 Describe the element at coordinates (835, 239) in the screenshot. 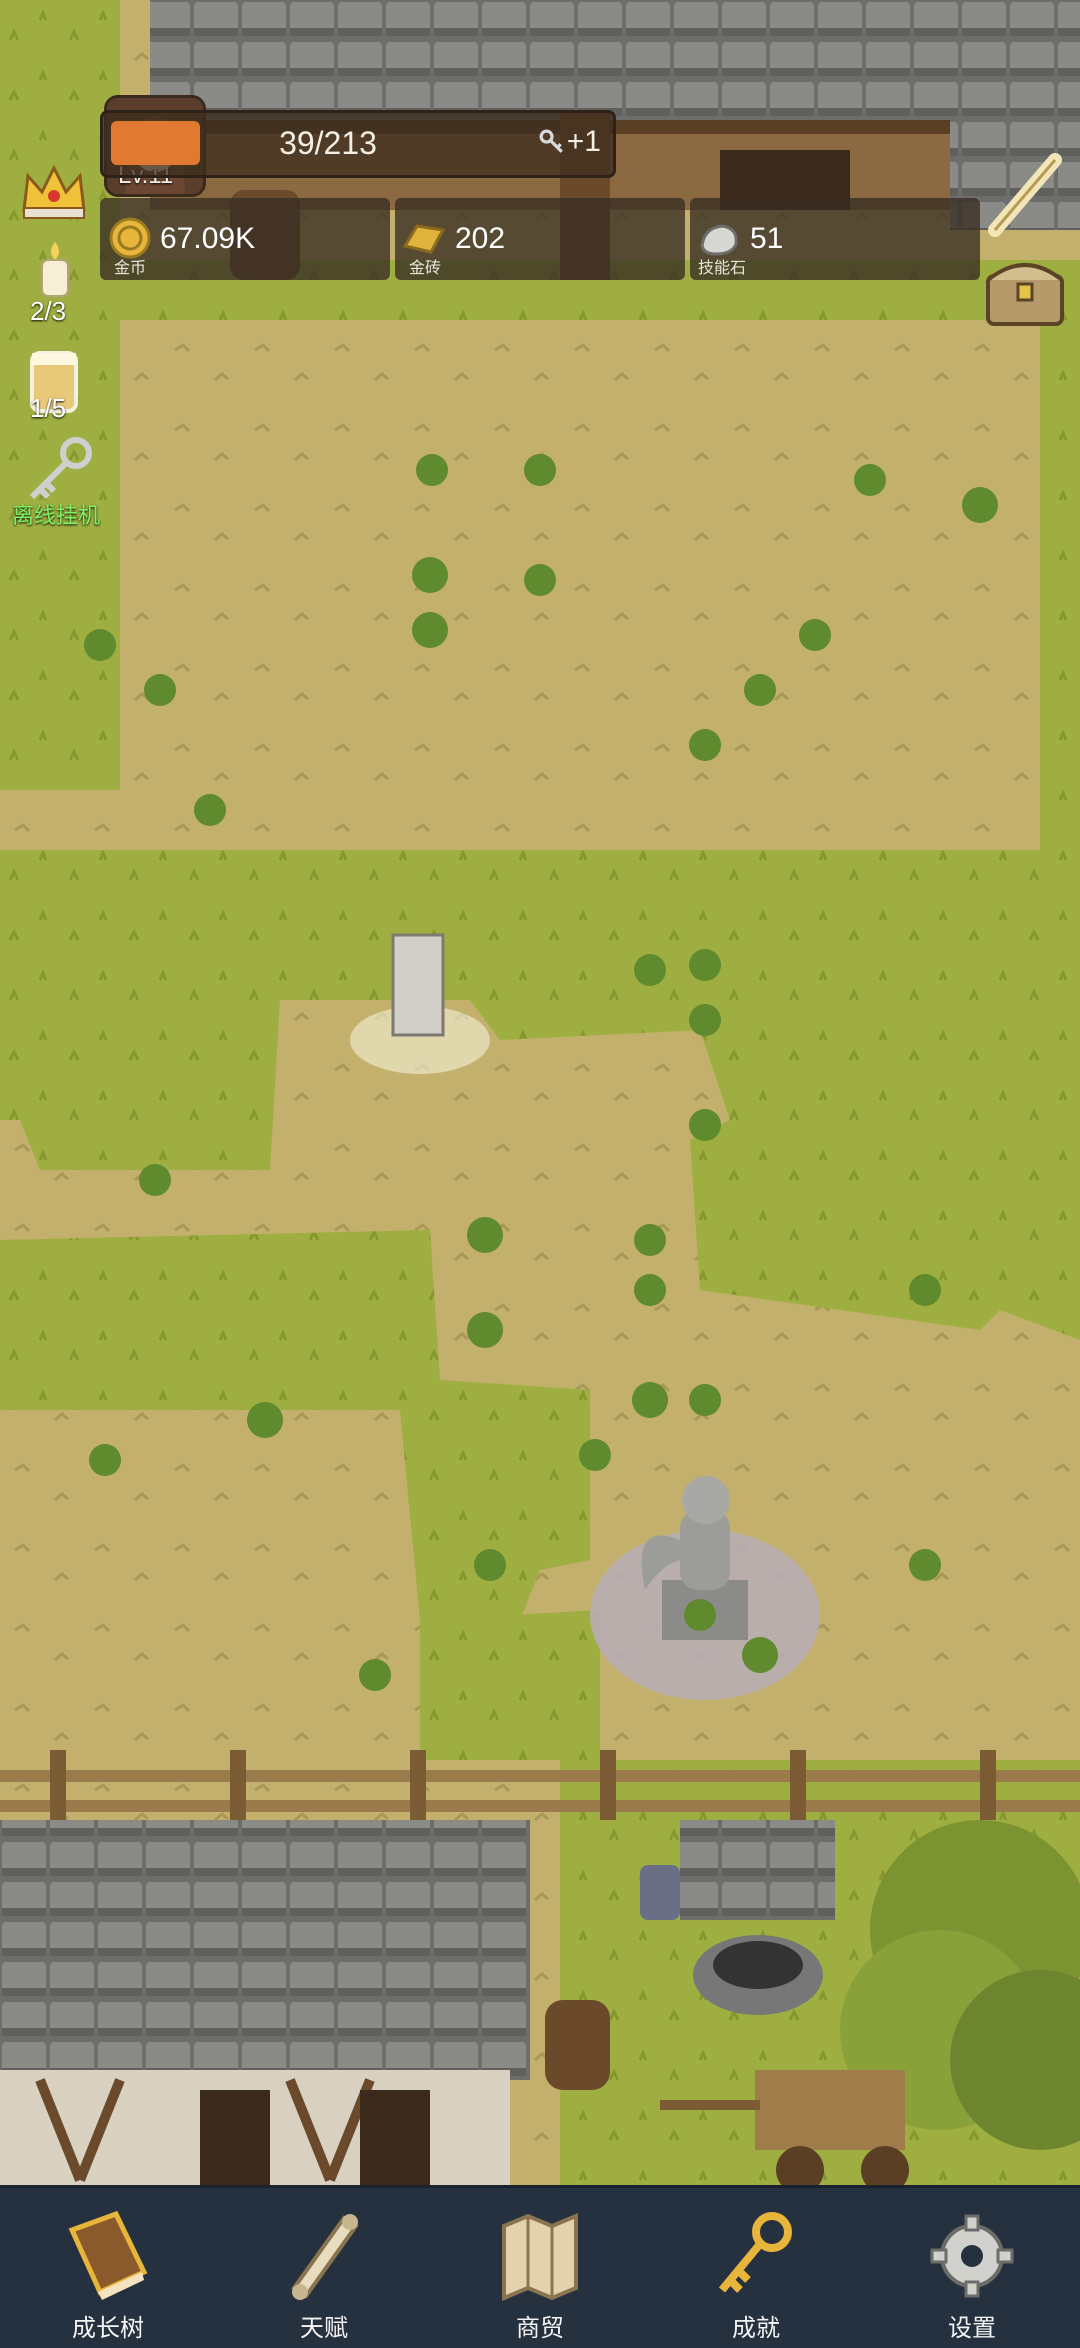

I see `skill-stone-resource: 51 技能石` at that location.